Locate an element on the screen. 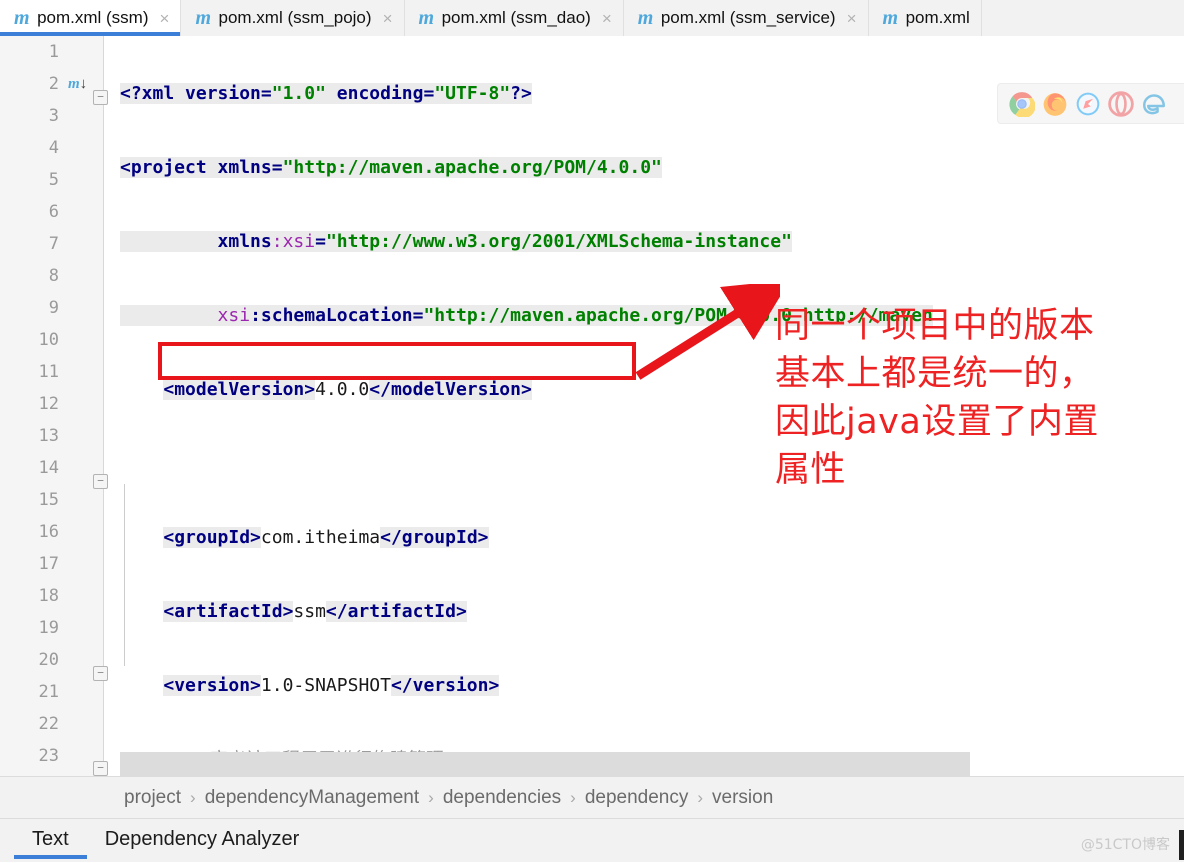  breadcrumb-item-dependencymanagement: dependencyManagement is located at coordinates (312, 798).